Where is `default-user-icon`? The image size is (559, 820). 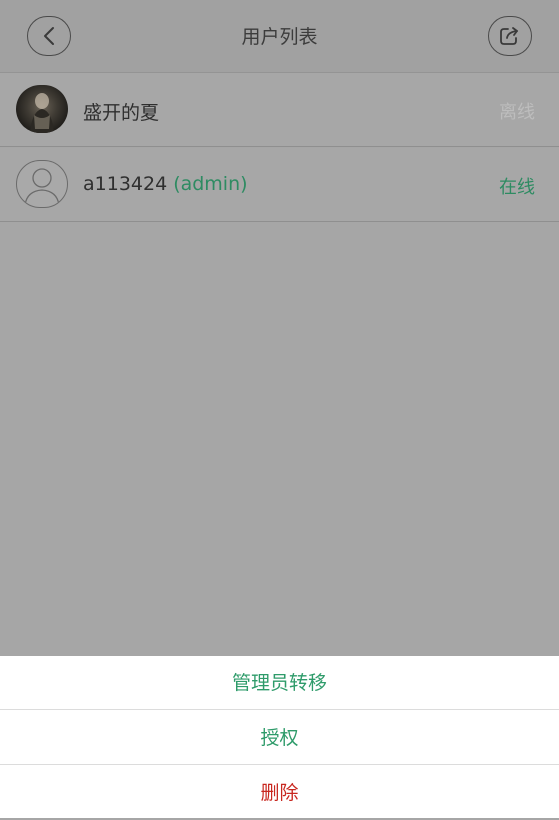 default-user-icon is located at coordinates (42, 187).